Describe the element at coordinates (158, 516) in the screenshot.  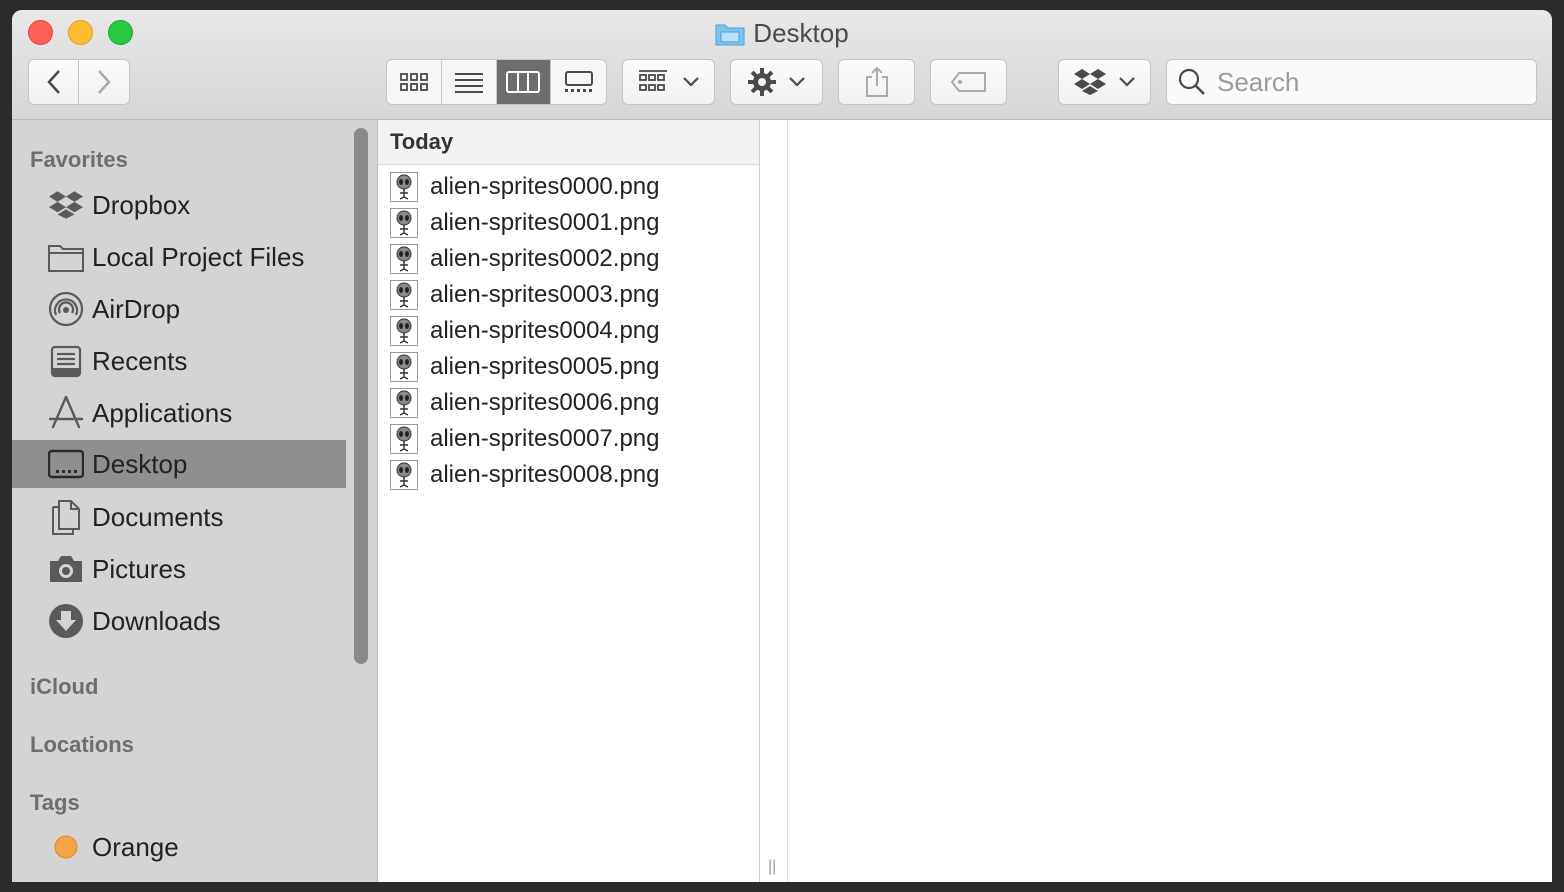
I see `sidebar-item-label: Documents` at that location.